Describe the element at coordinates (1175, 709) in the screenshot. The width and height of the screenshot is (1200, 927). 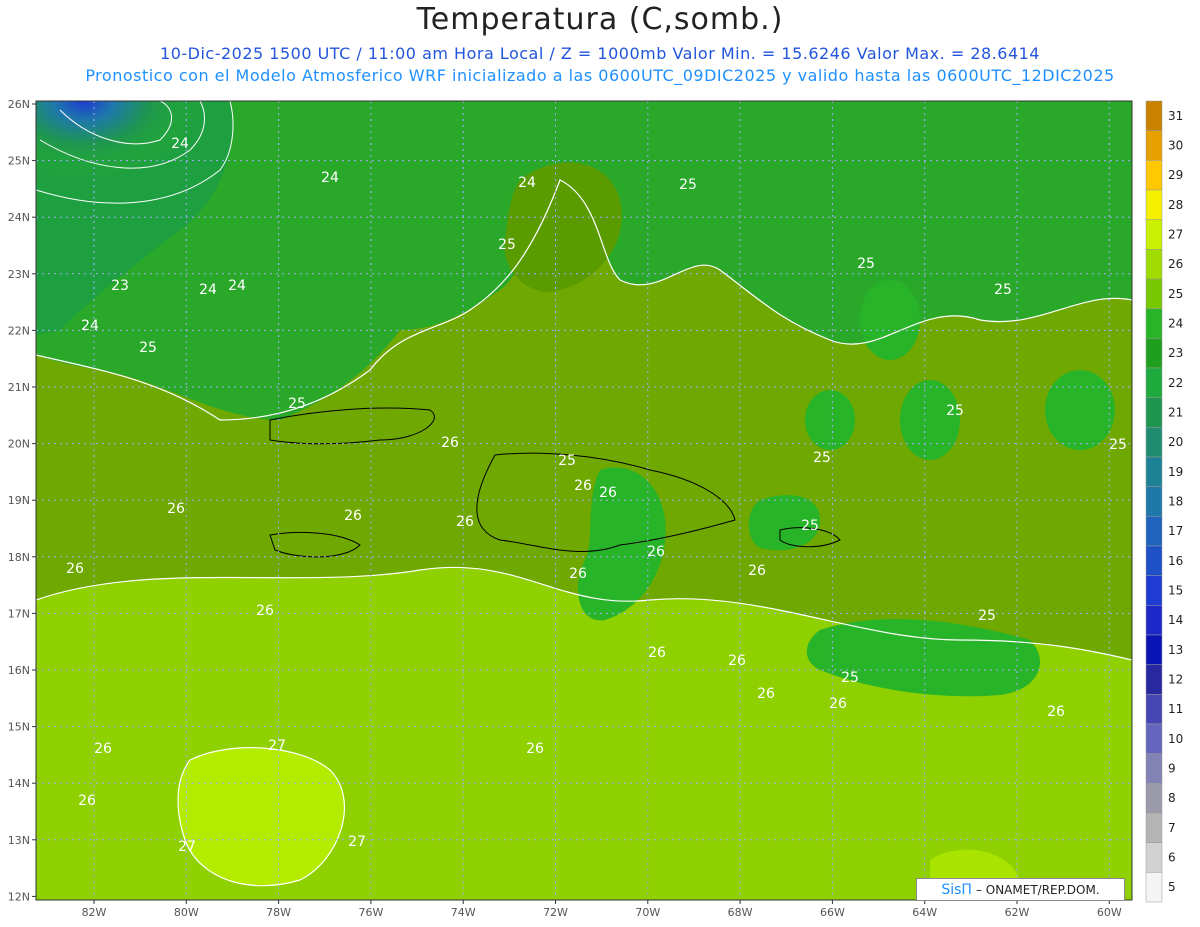
I see `colorbar-label: 11` at that location.